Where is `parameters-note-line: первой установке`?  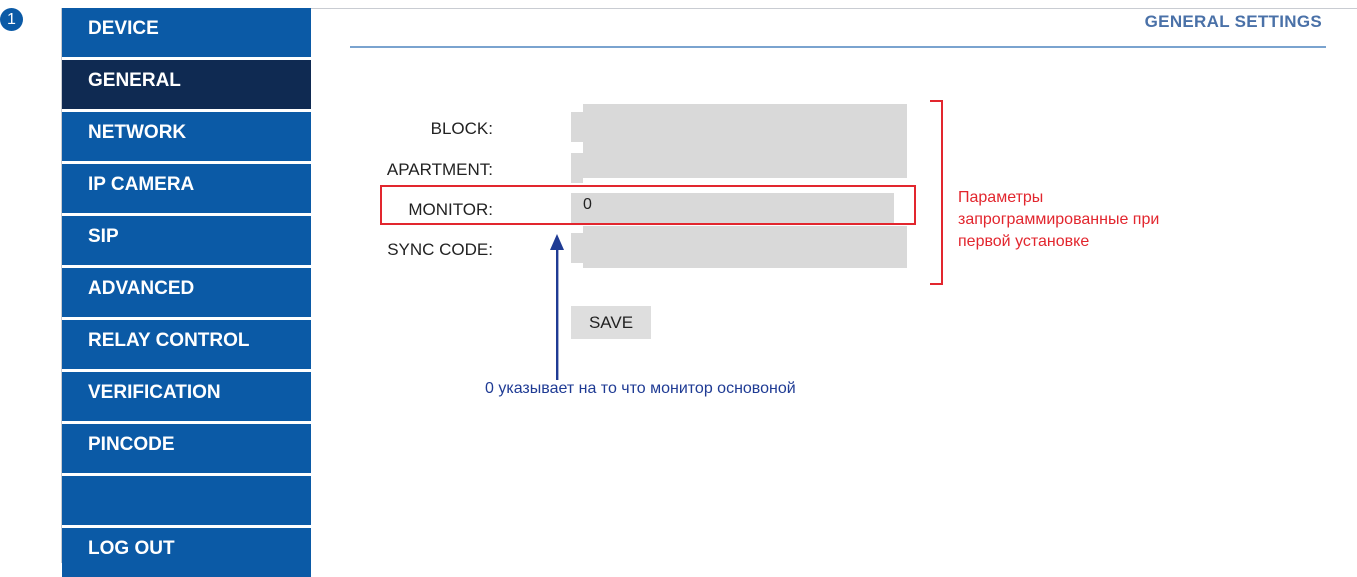
parameters-note-line: первой установке is located at coordinates (1024, 241).